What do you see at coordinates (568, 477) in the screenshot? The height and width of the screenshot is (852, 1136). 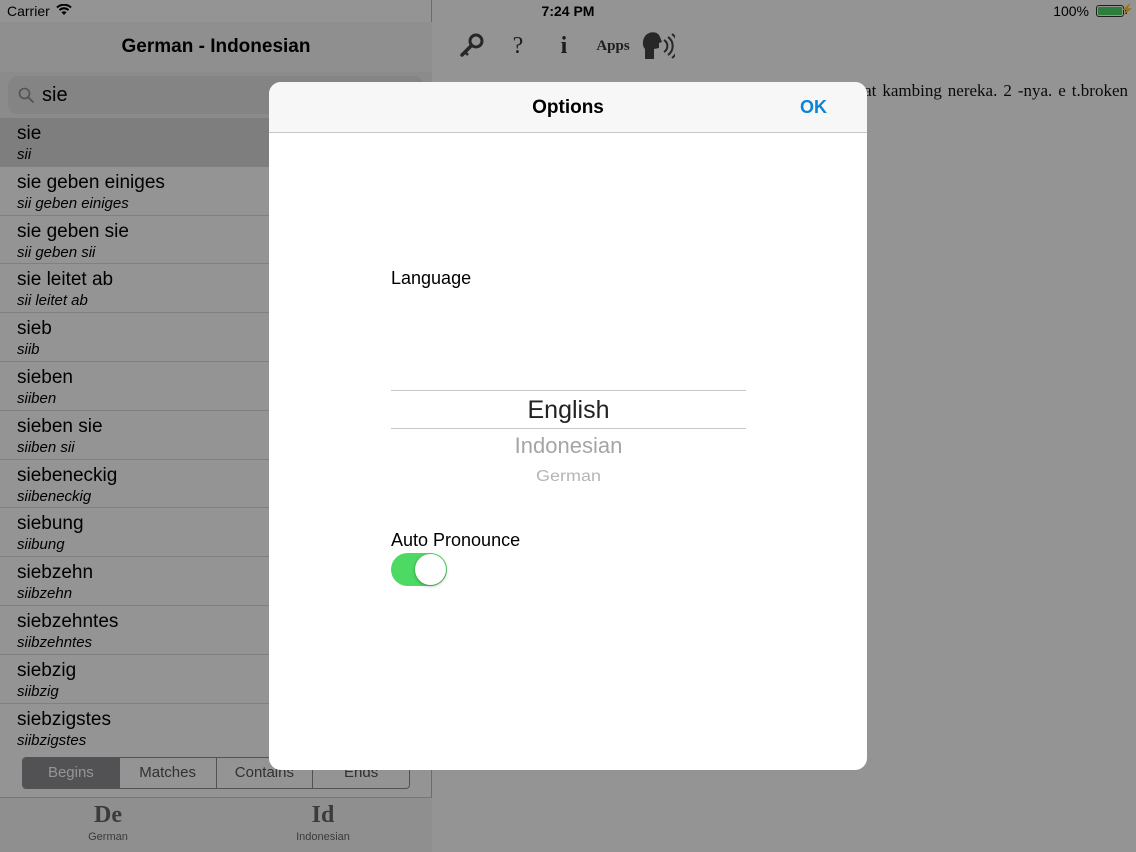 I see `picker-option-german: German` at bounding box center [568, 477].